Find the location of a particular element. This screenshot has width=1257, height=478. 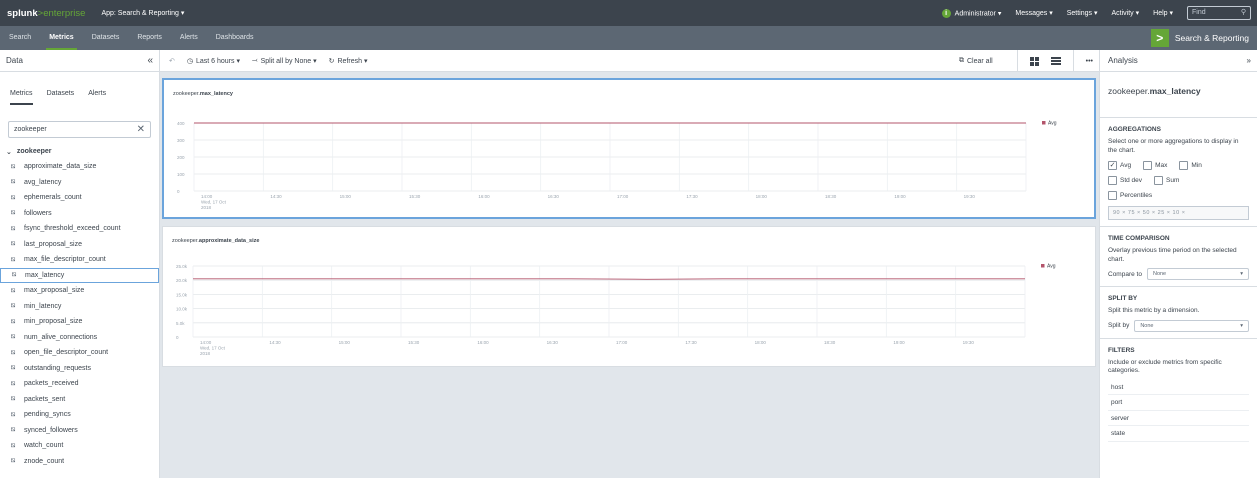

nav-alerts: Alerts is located at coordinates (189, 38).